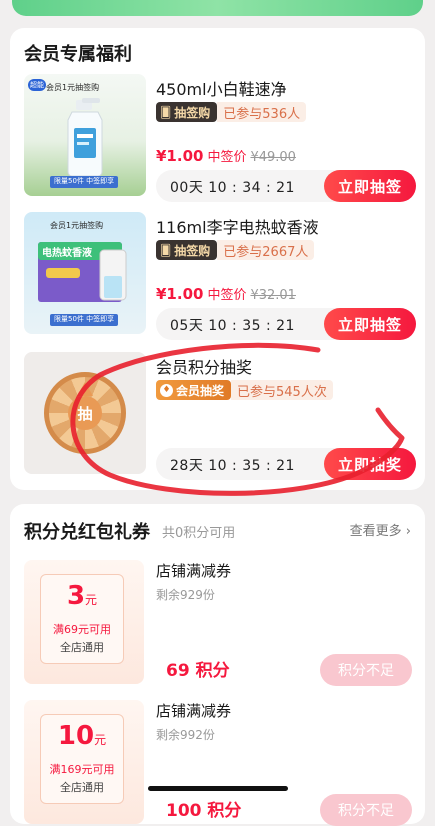  I want to click on price-row: ¥1.00 中签价 ¥49.00, so click(226, 155).